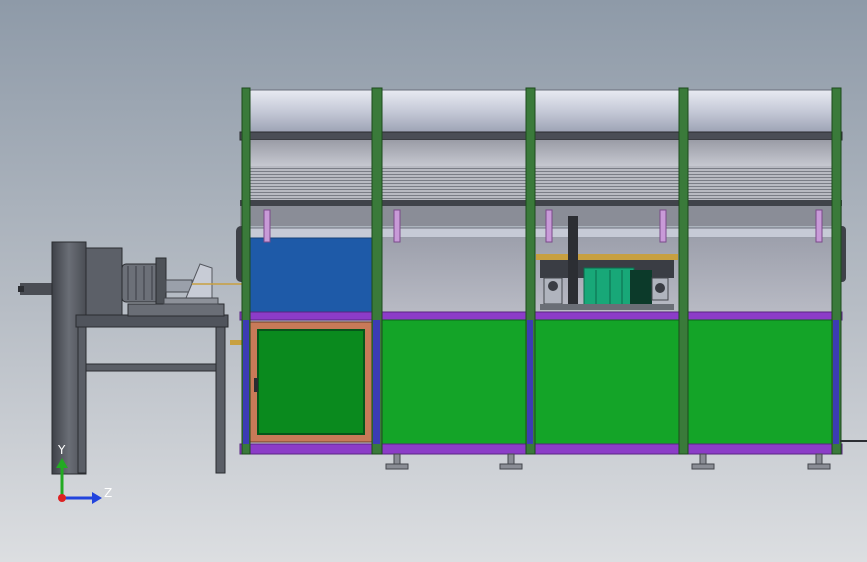  Describe the element at coordinates (542, 112) in the screenshot. I see `top-roller` at that location.